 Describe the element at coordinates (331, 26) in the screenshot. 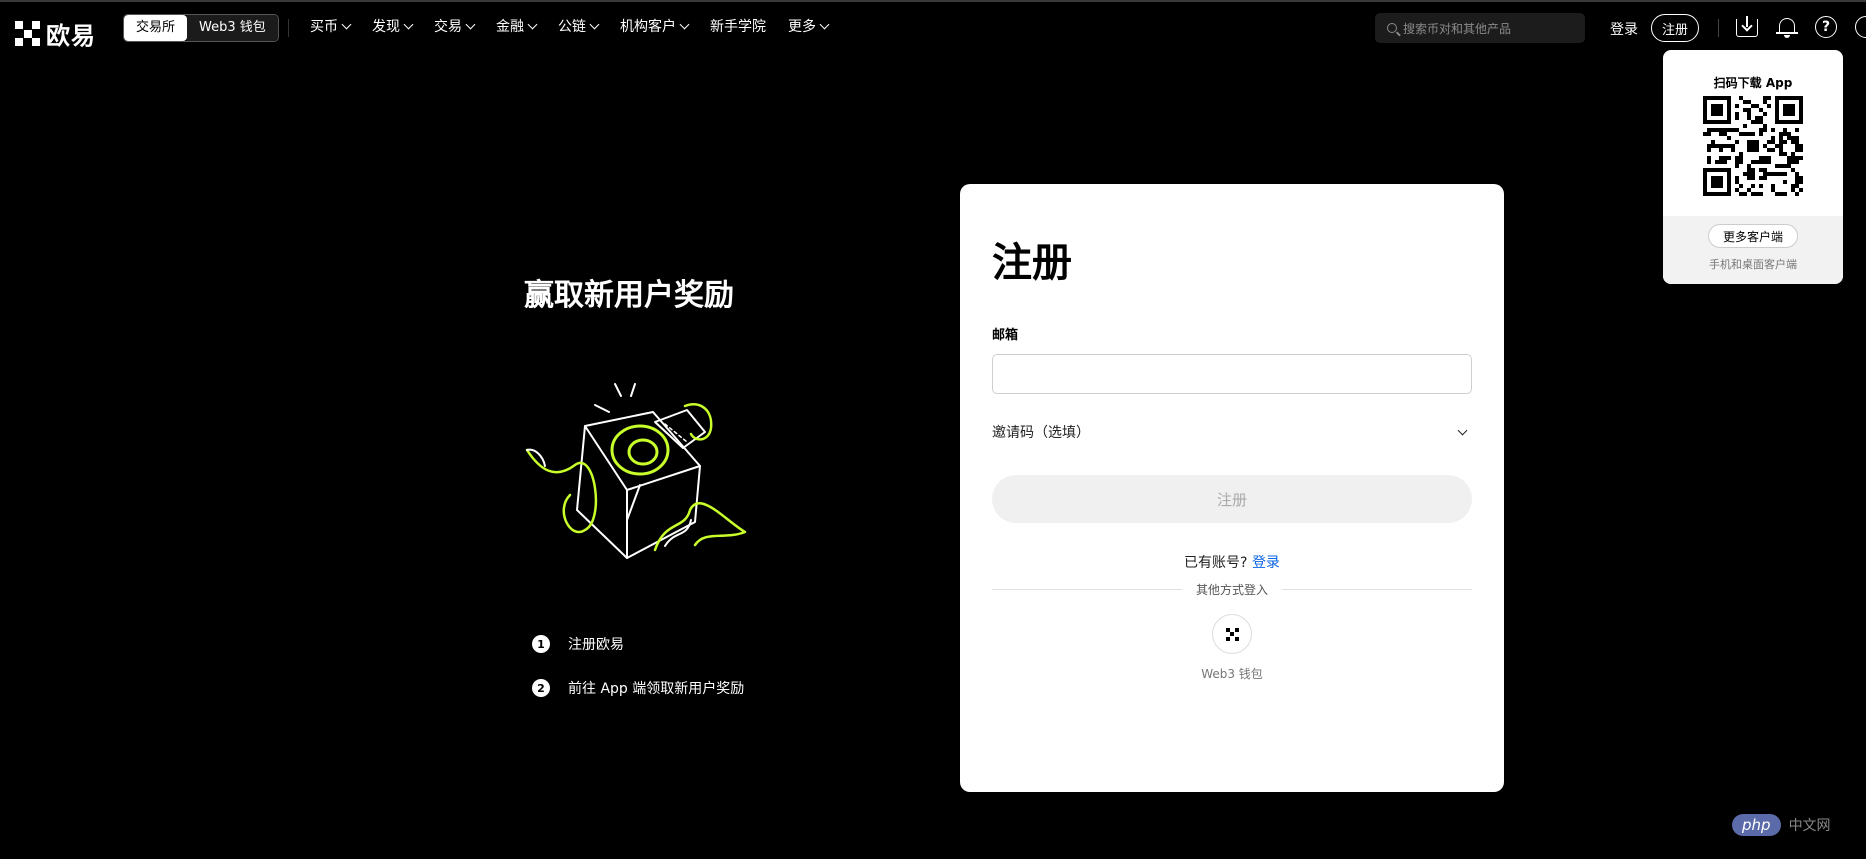

I see `nav-buy-crypto: 买币` at that location.